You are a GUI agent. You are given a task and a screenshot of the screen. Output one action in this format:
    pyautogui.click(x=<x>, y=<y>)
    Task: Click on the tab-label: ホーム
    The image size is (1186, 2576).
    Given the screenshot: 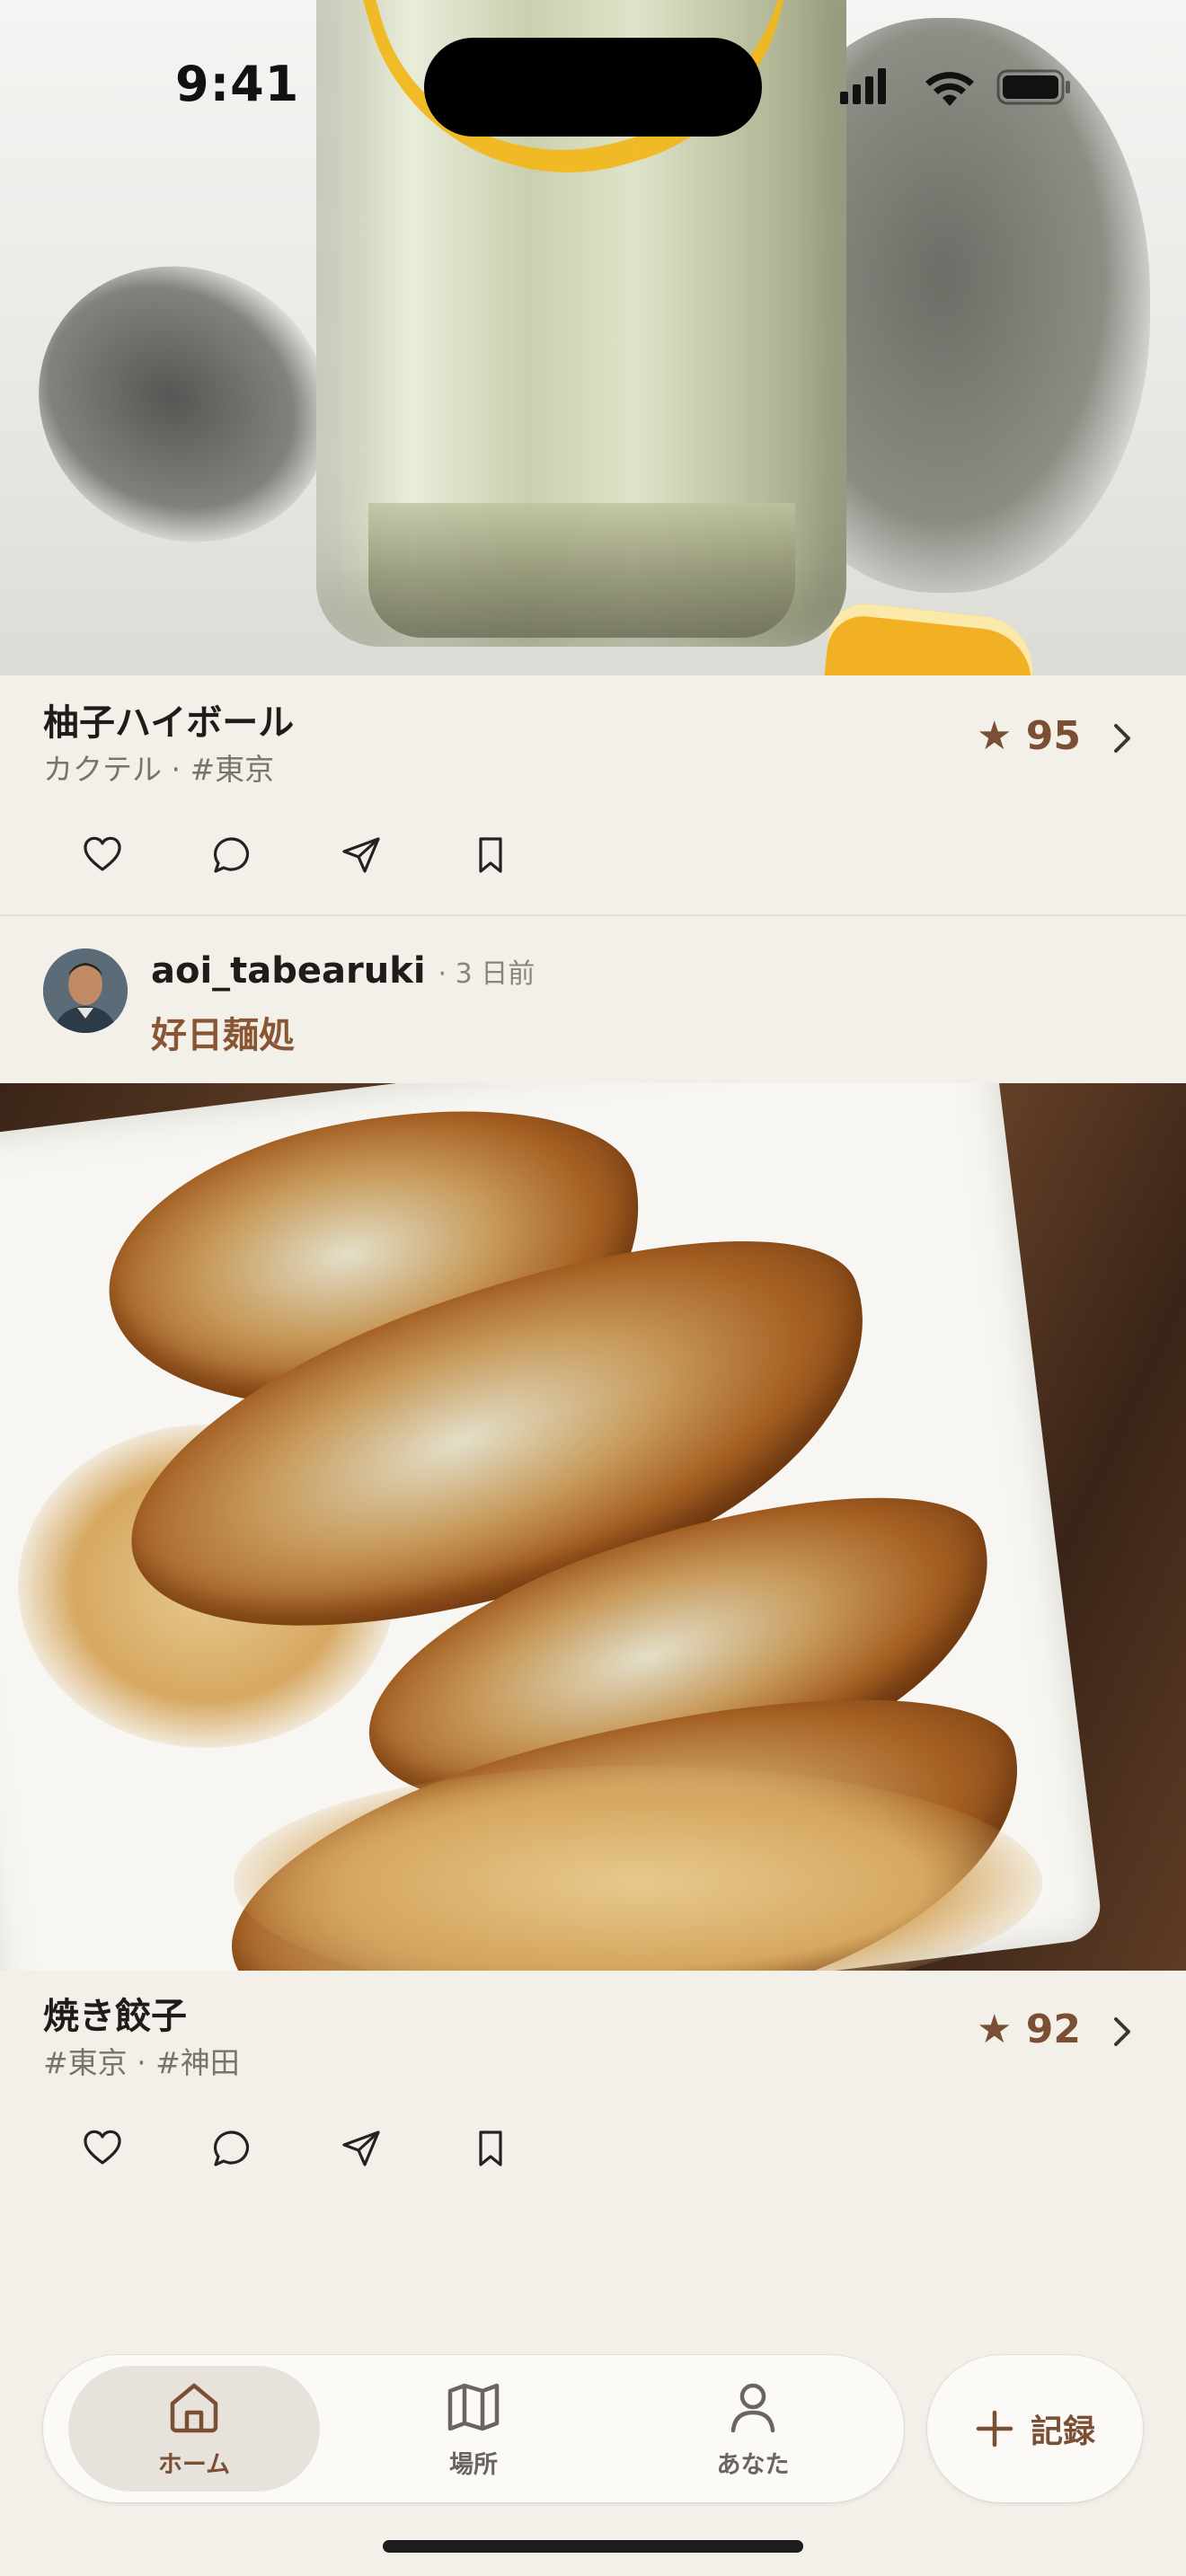 What is the action you would take?
    pyautogui.click(x=194, y=2464)
    